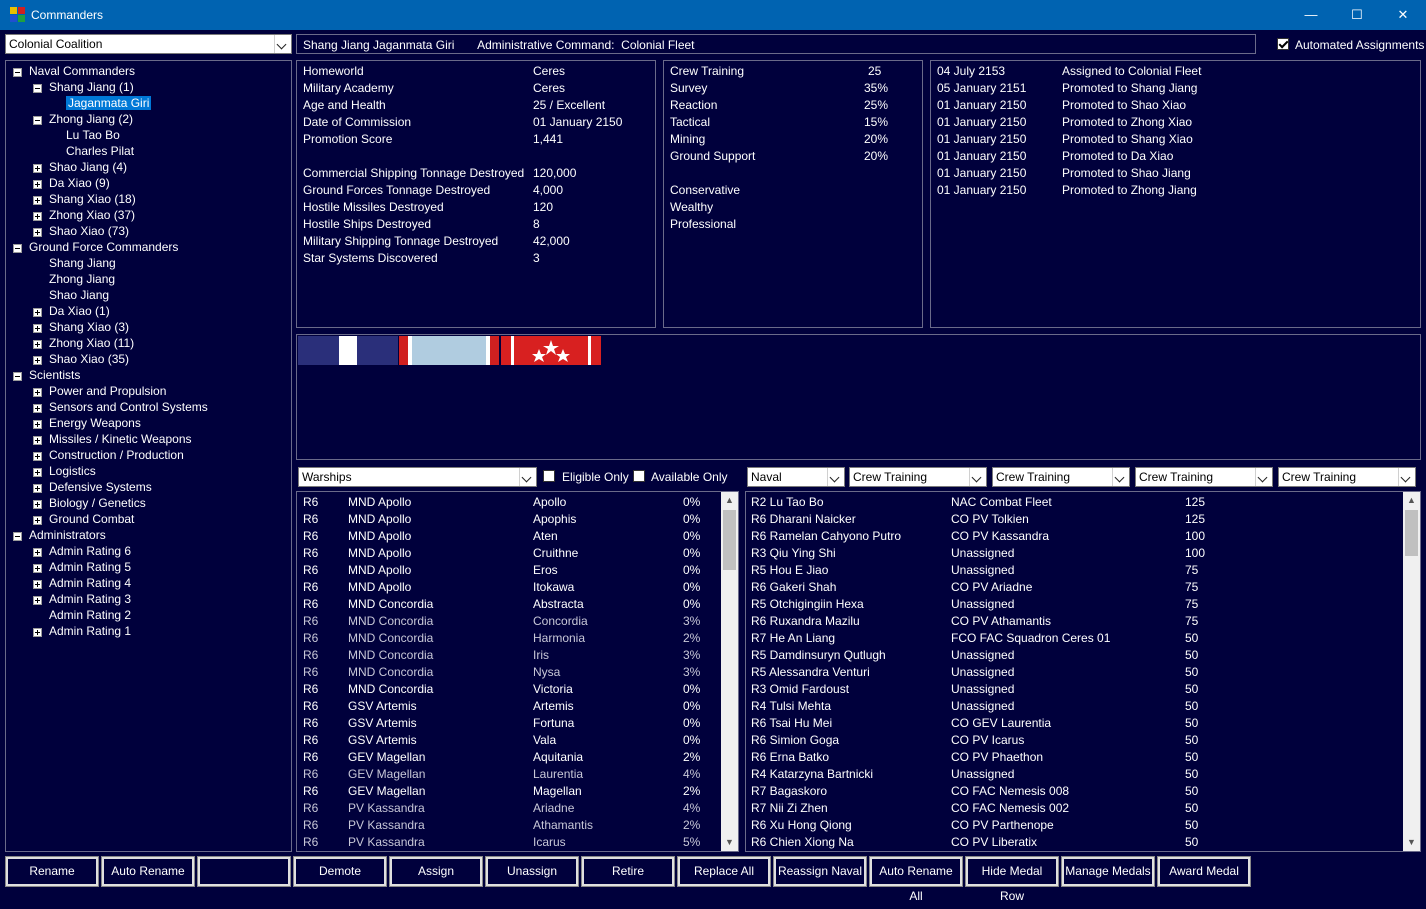  Describe the element at coordinates (509, 775) in the screenshot. I see `ship-row: R6 GEV Magellan Laurentia 4%` at that location.